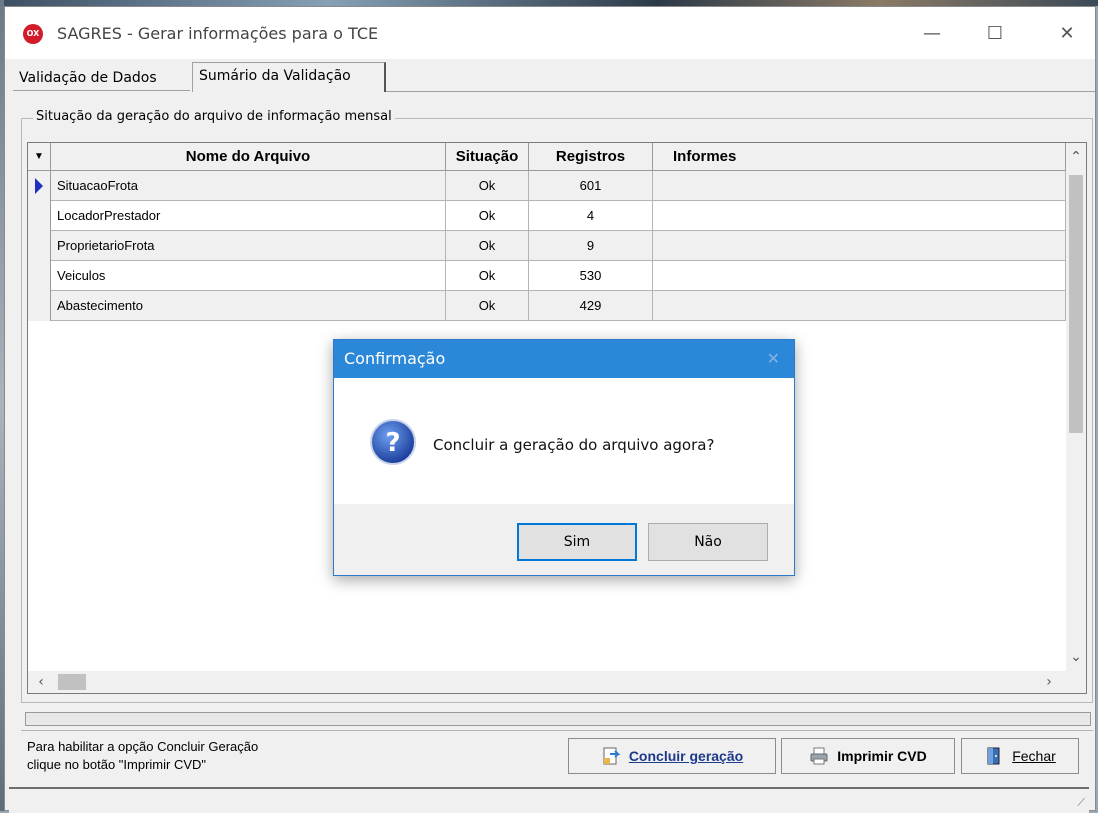 Image resolution: width=1098 pixels, height=813 pixels. I want to click on nao-button: Não, so click(708, 542).